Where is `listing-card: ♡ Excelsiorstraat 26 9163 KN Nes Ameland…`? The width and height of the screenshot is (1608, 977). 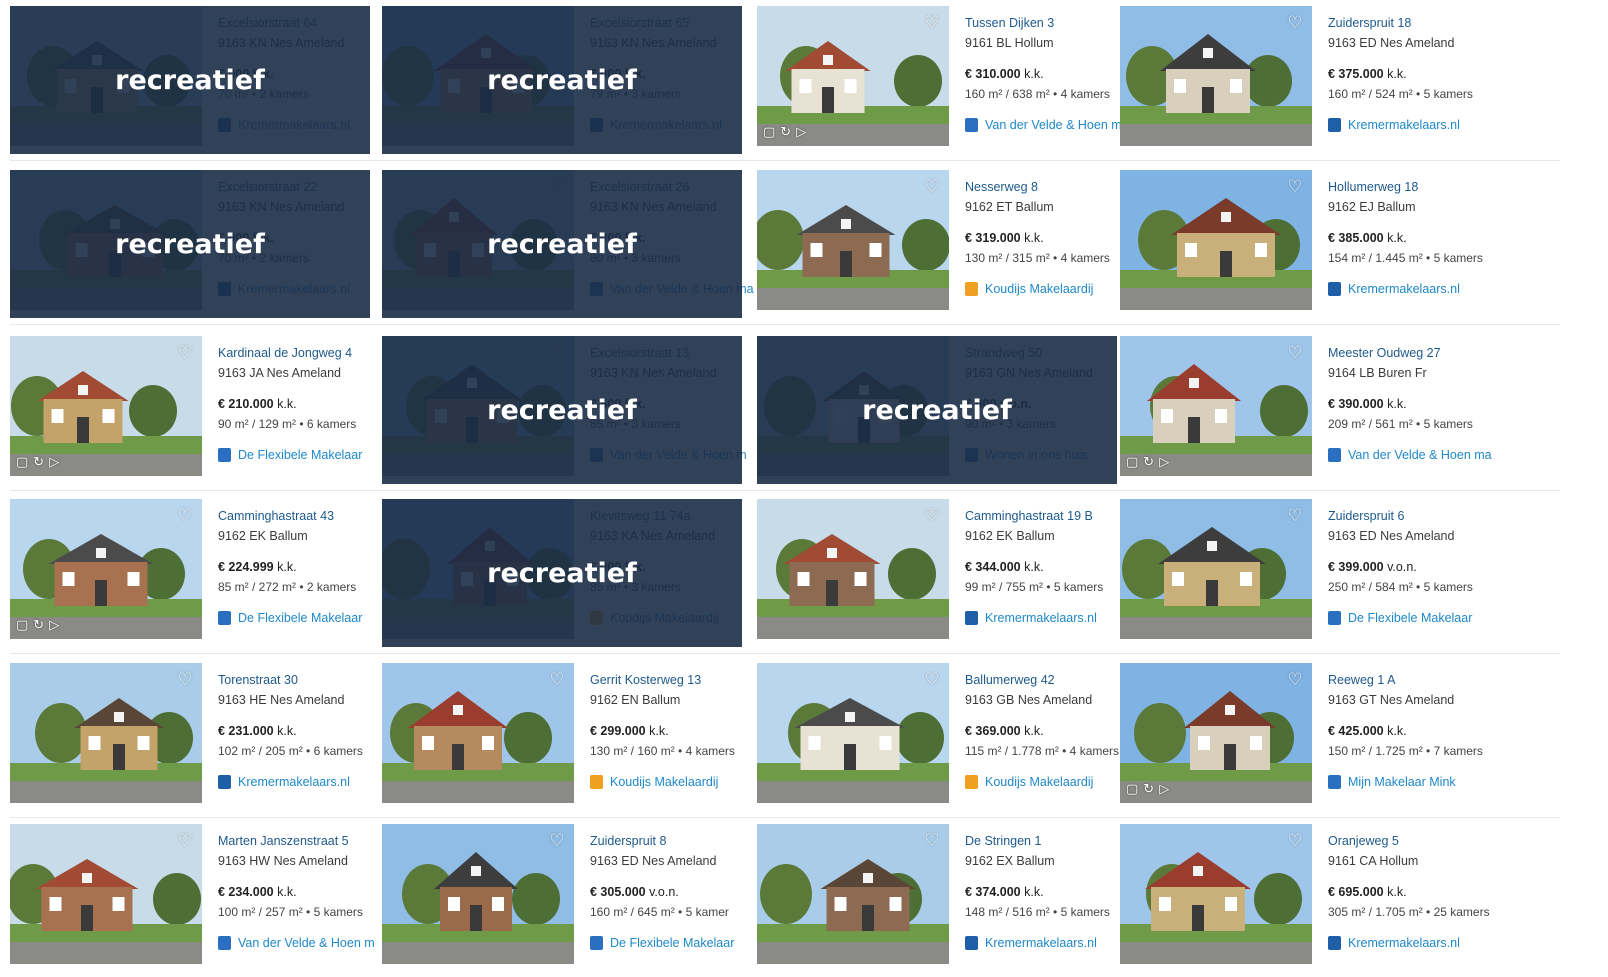
listing-card: ♡ Excelsiorstraat 26 9163 KN Nes Ameland… is located at coordinates (568, 245).